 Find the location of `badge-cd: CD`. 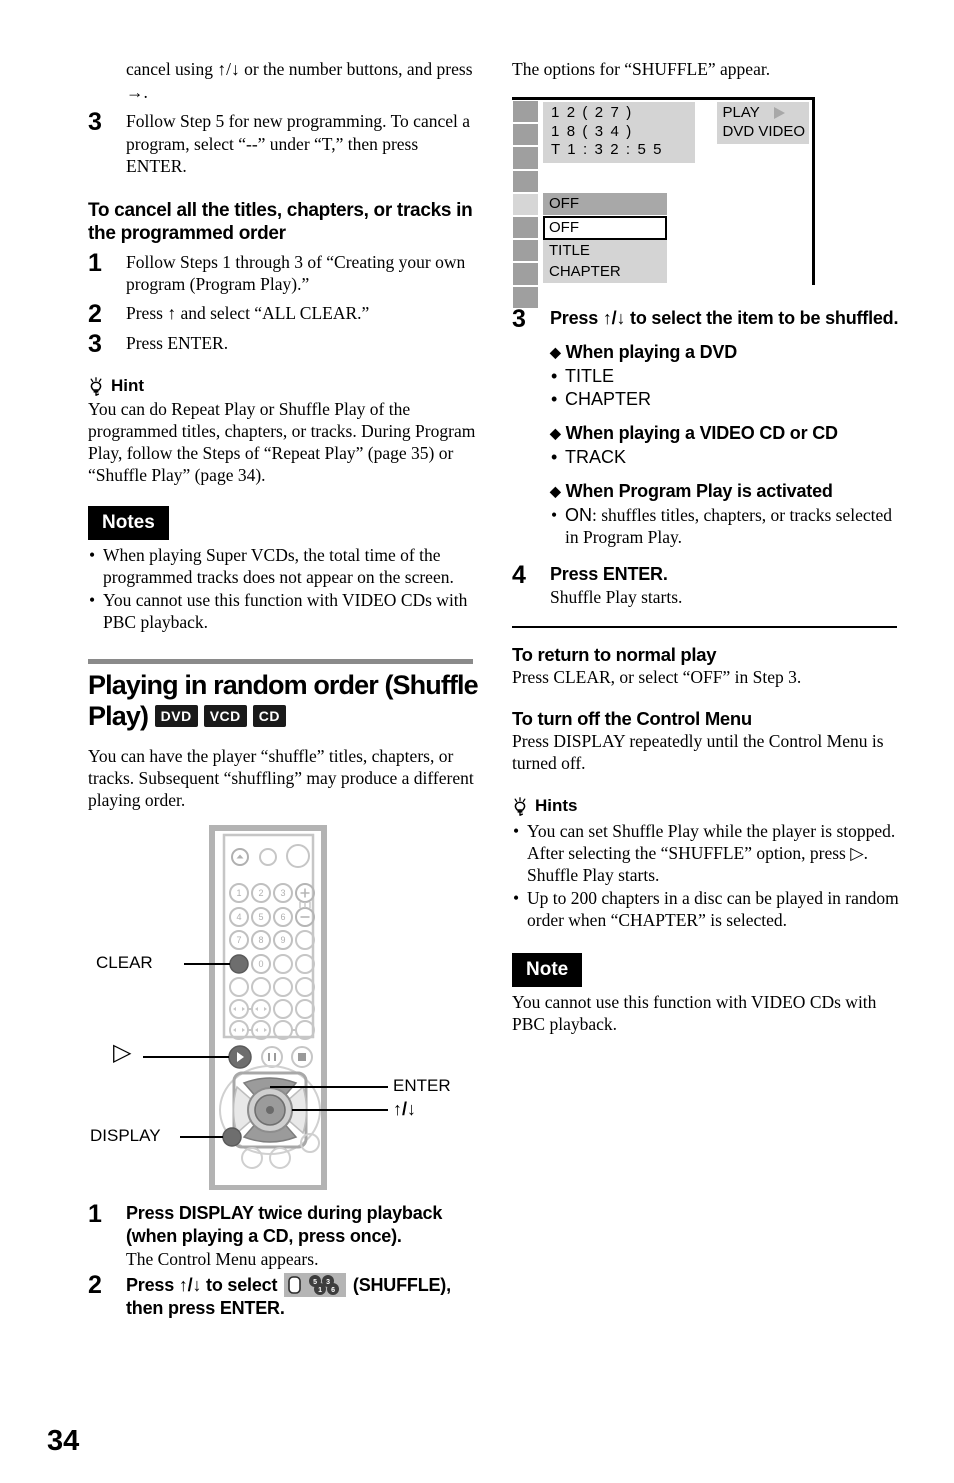

badge-cd: CD is located at coordinates (269, 715).